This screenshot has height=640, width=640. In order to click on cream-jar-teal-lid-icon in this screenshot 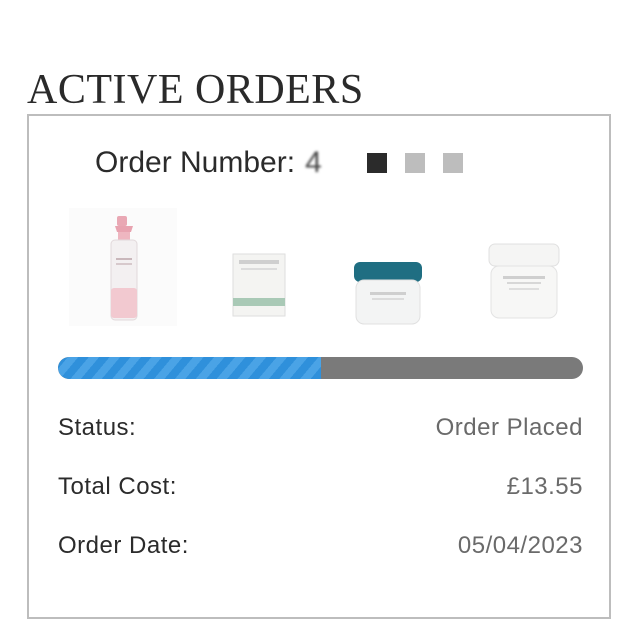, I will do `click(388, 293)`.